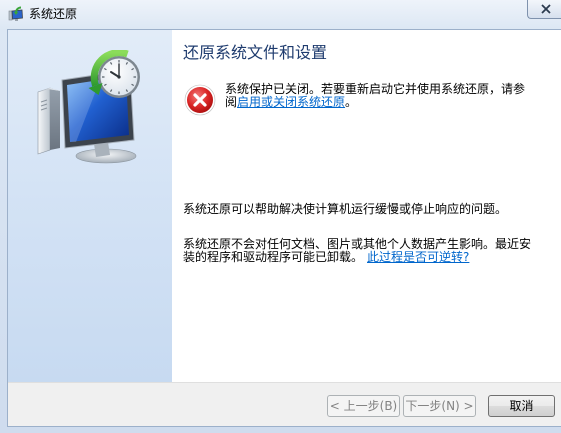  I want to click on close-button, so click(544, 9).